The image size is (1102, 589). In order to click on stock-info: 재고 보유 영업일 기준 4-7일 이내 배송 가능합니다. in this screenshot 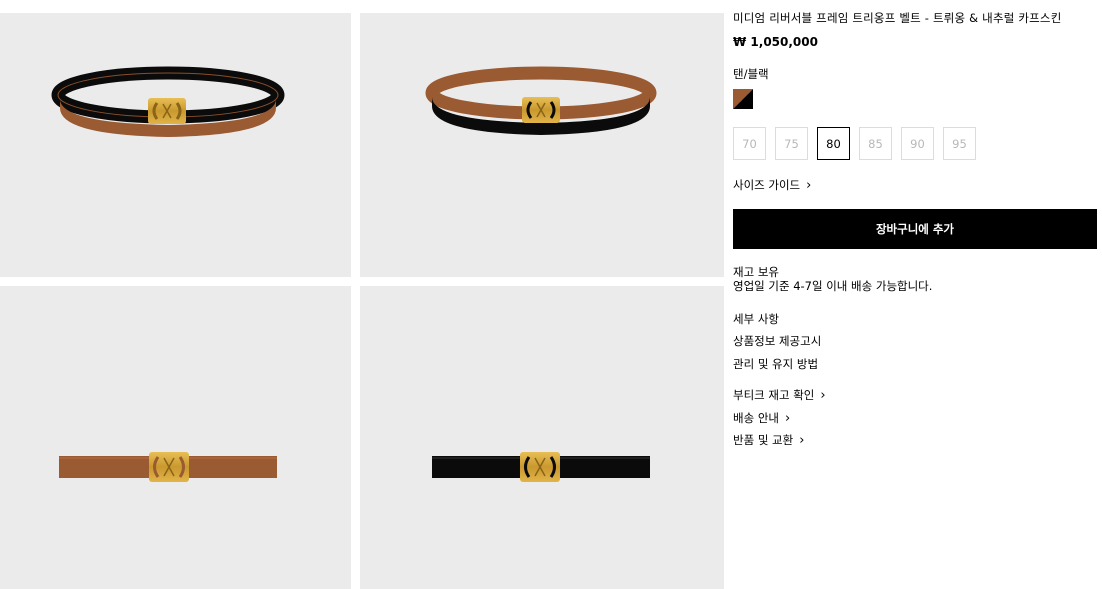, I will do `click(832, 279)`.